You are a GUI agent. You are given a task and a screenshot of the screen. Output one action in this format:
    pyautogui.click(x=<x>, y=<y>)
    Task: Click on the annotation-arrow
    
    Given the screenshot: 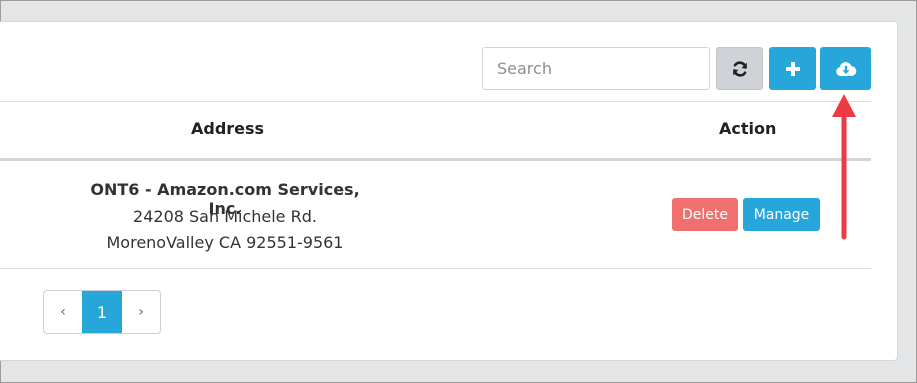 What is the action you would take?
    pyautogui.click(x=844, y=167)
    